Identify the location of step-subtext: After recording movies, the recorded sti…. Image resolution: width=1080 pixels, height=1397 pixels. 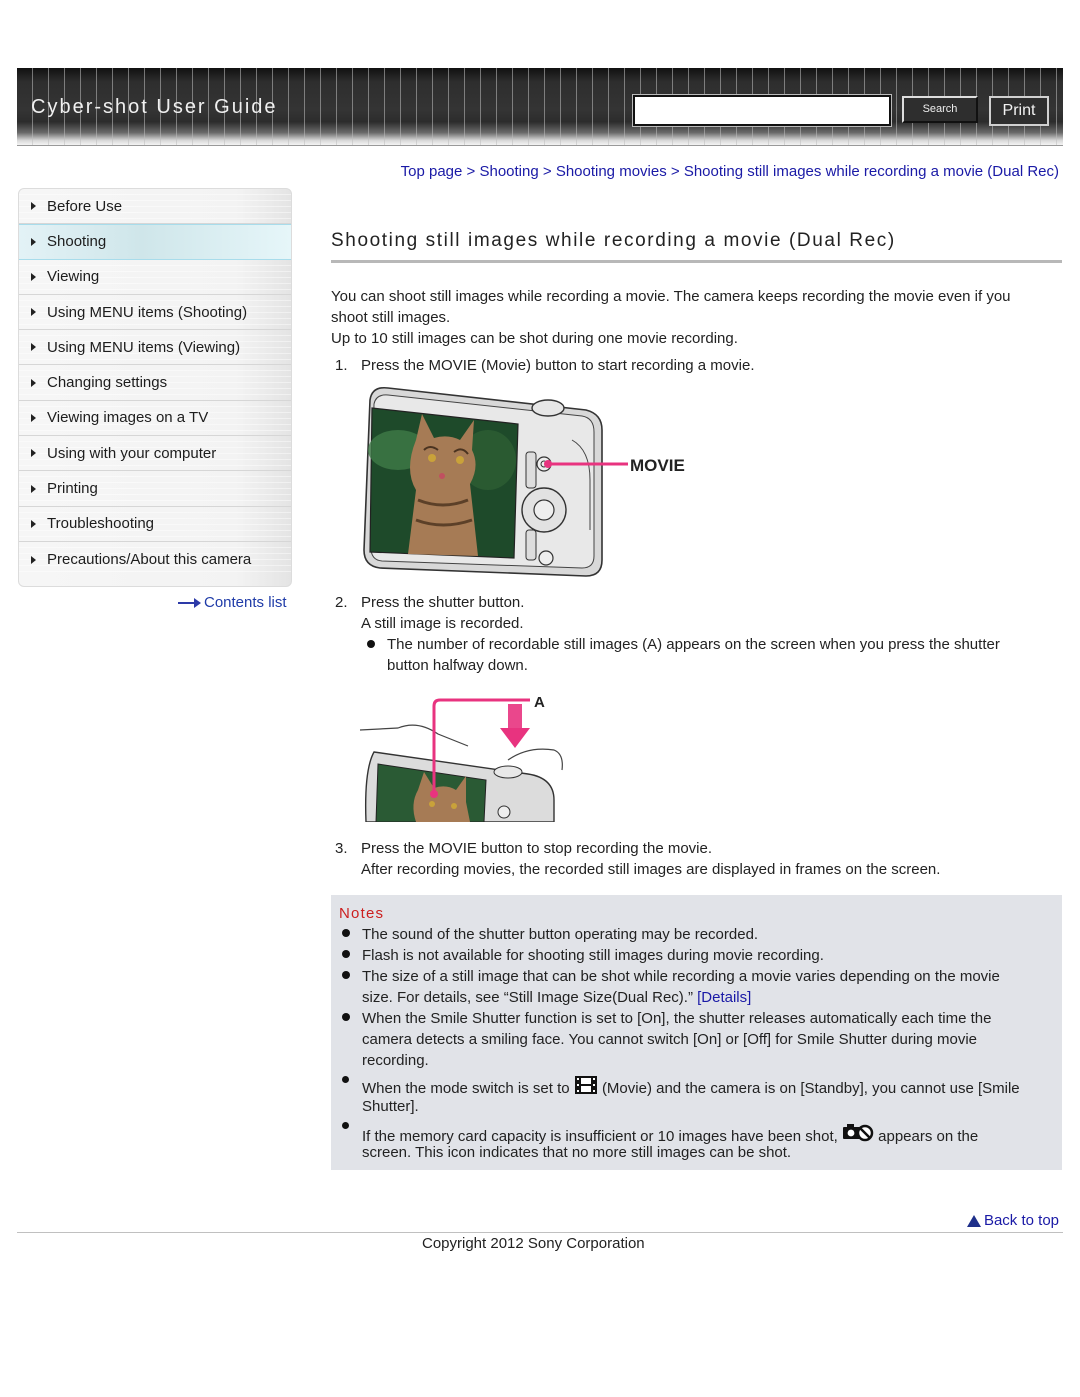
(651, 869).